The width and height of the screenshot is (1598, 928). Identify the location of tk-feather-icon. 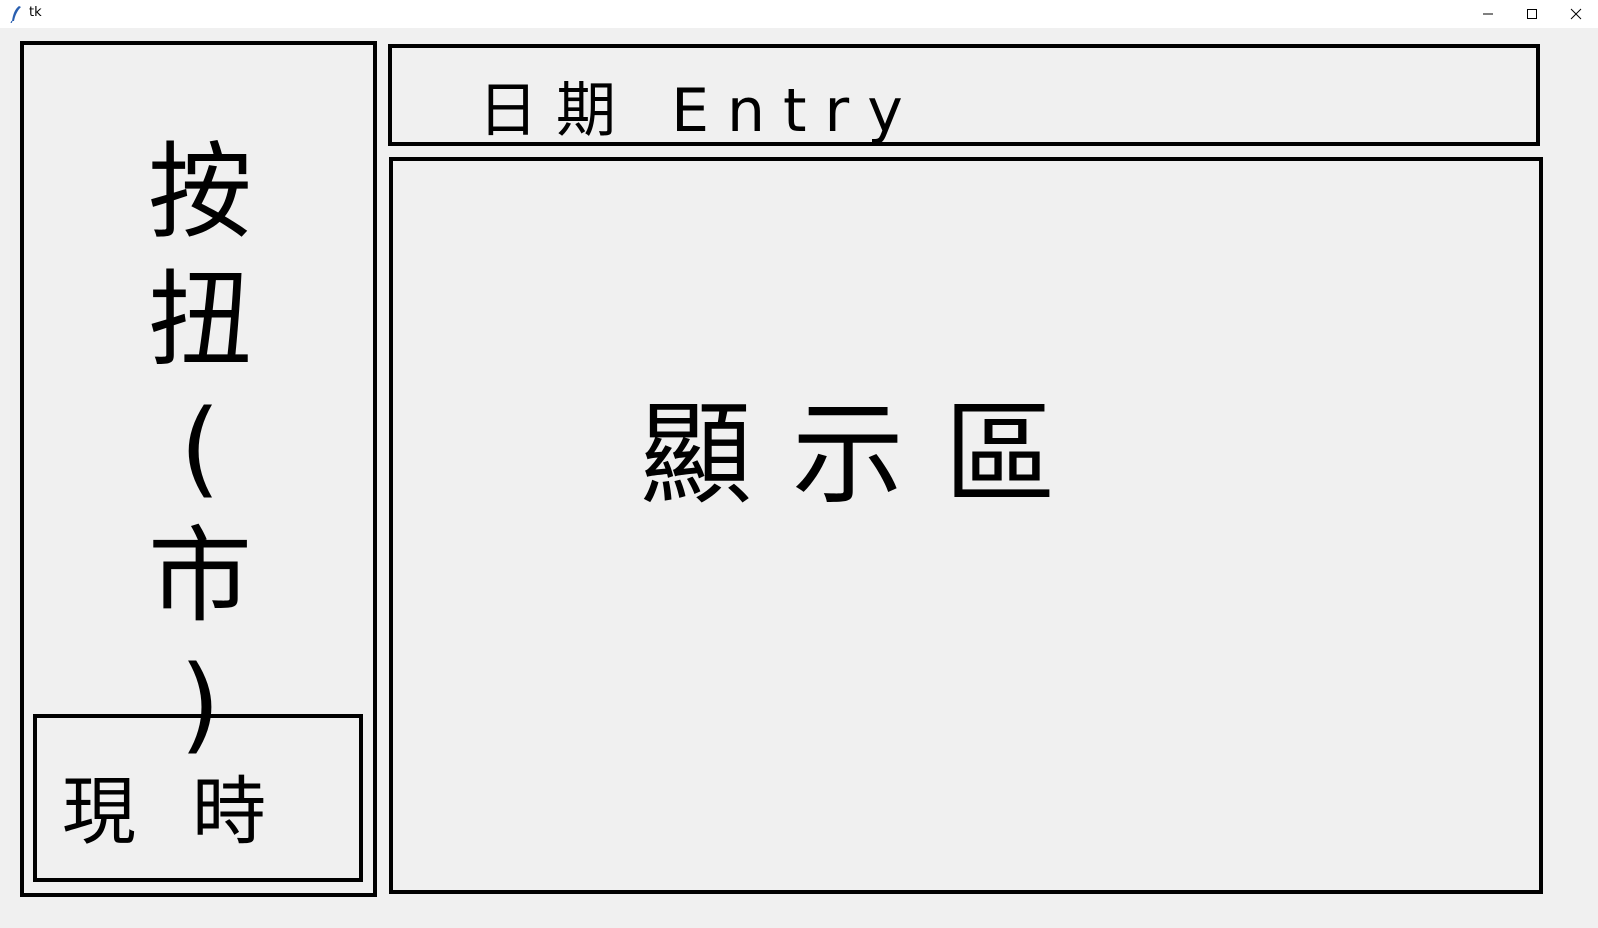
(15, 14).